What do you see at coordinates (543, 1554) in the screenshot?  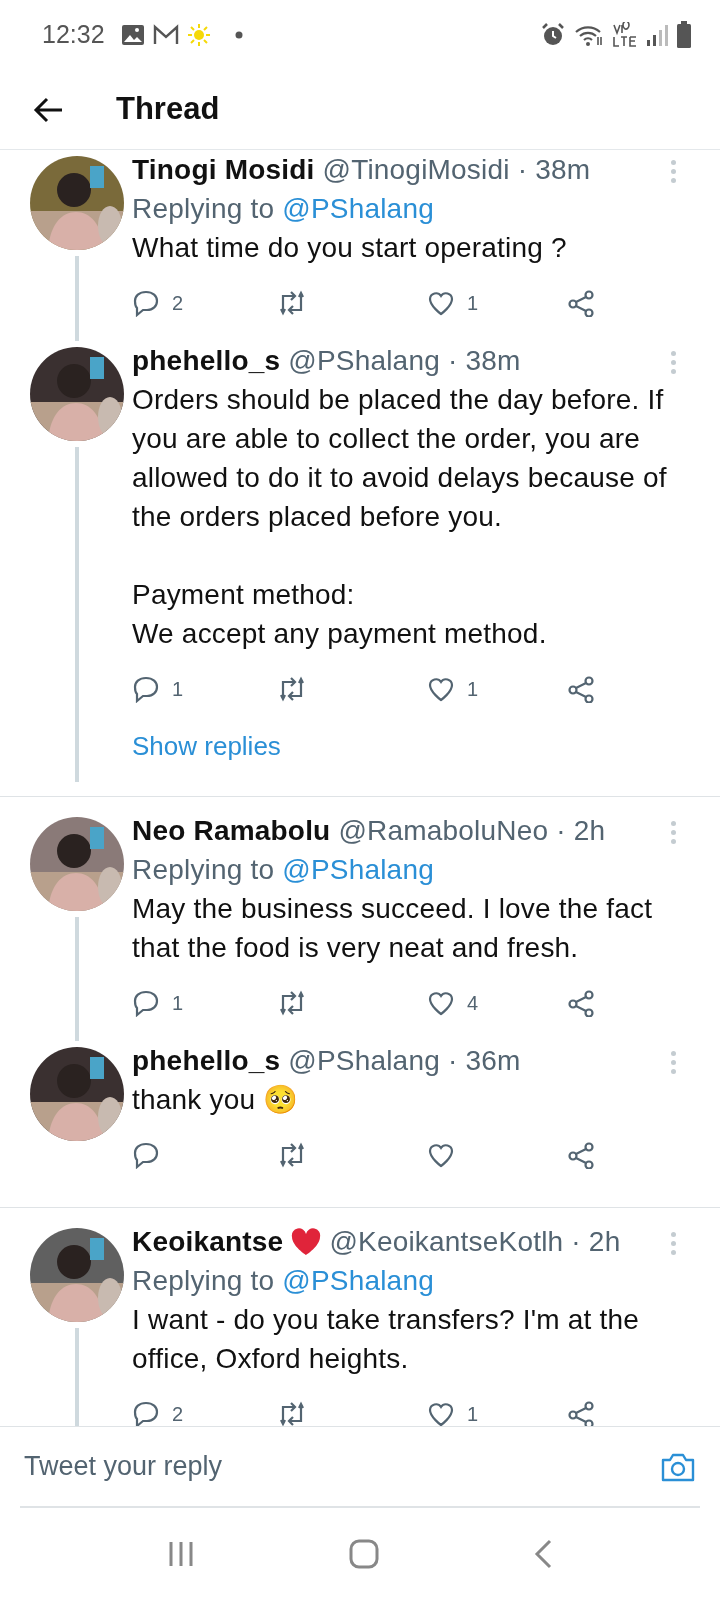 I see `back-nav-icon` at bounding box center [543, 1554].